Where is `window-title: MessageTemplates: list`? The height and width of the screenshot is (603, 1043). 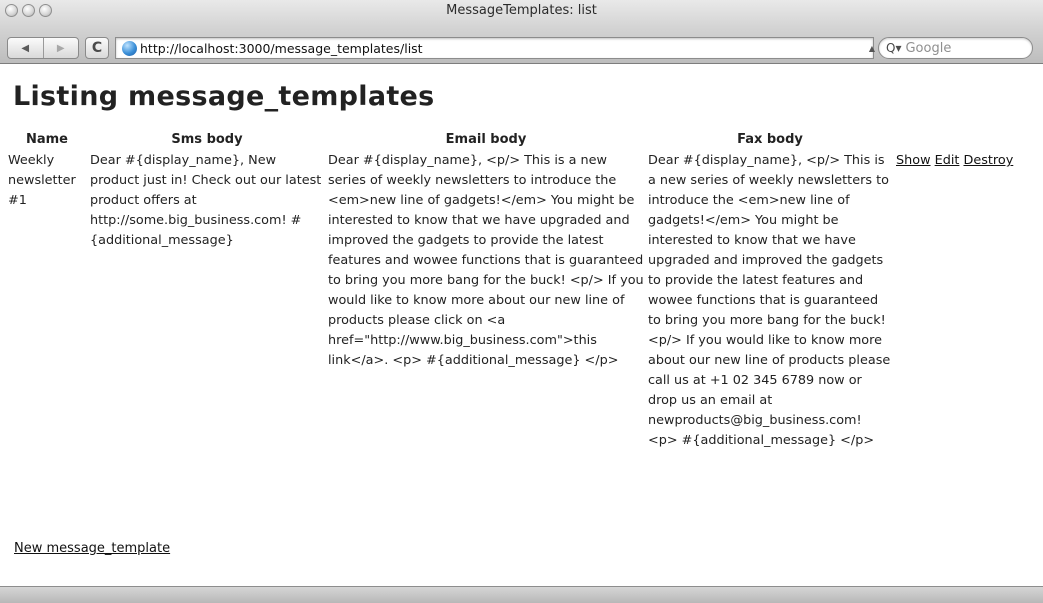 window-title: MessageTemplates: list is located at coordinates (521, 10).